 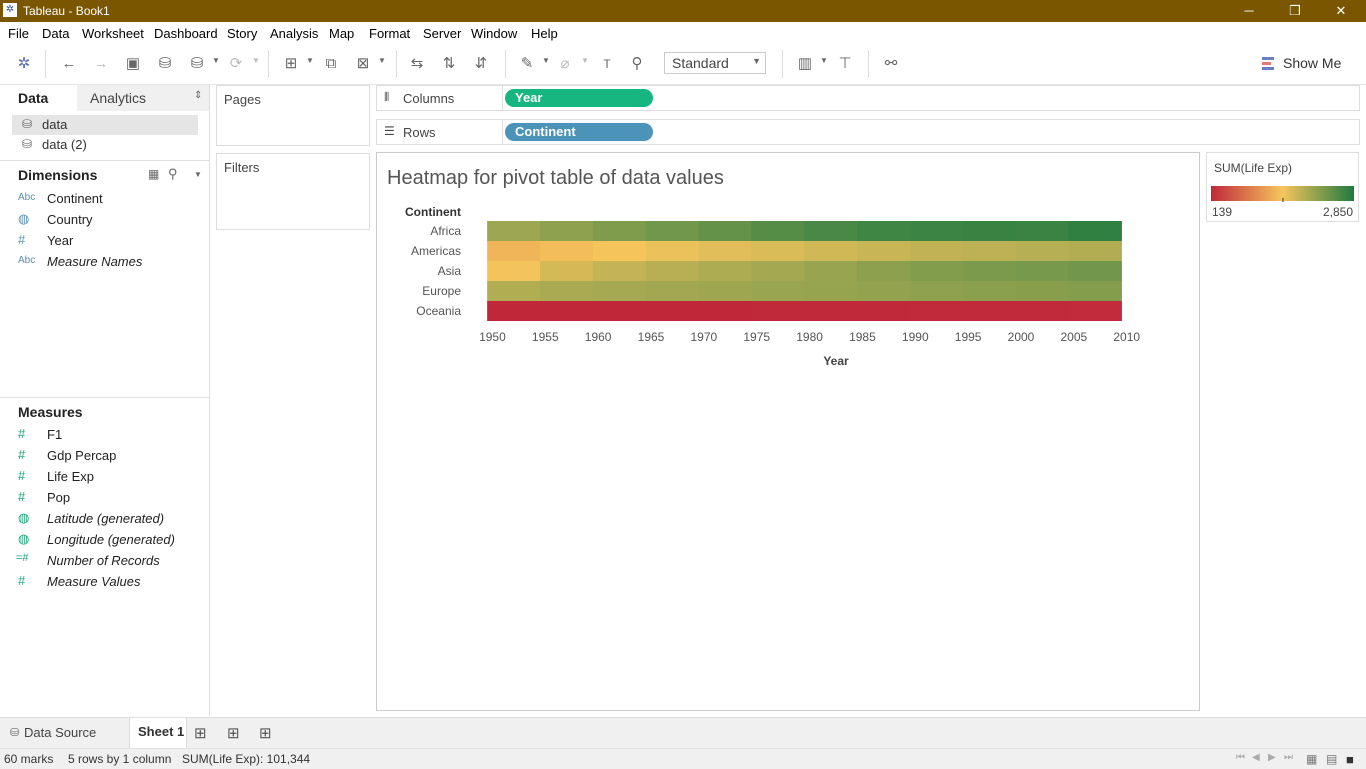 What do you see at coordinates (242, 33) in the screenshot?
I see `menu-story: Story` at bounding box center [242, 33].